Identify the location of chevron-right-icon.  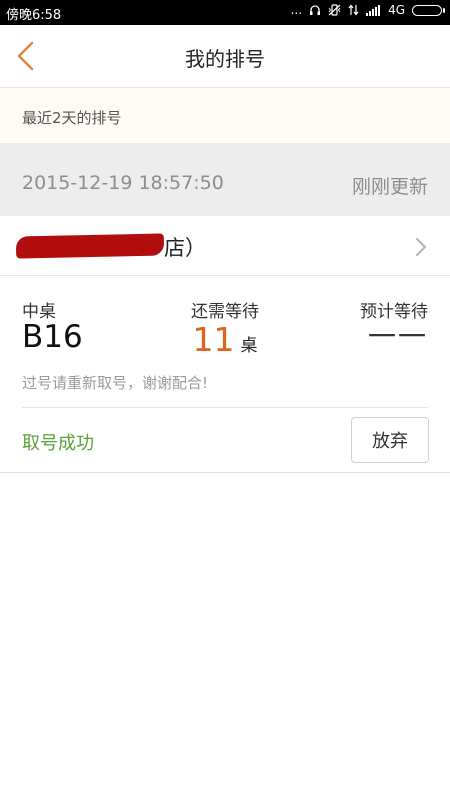
(421, 247).